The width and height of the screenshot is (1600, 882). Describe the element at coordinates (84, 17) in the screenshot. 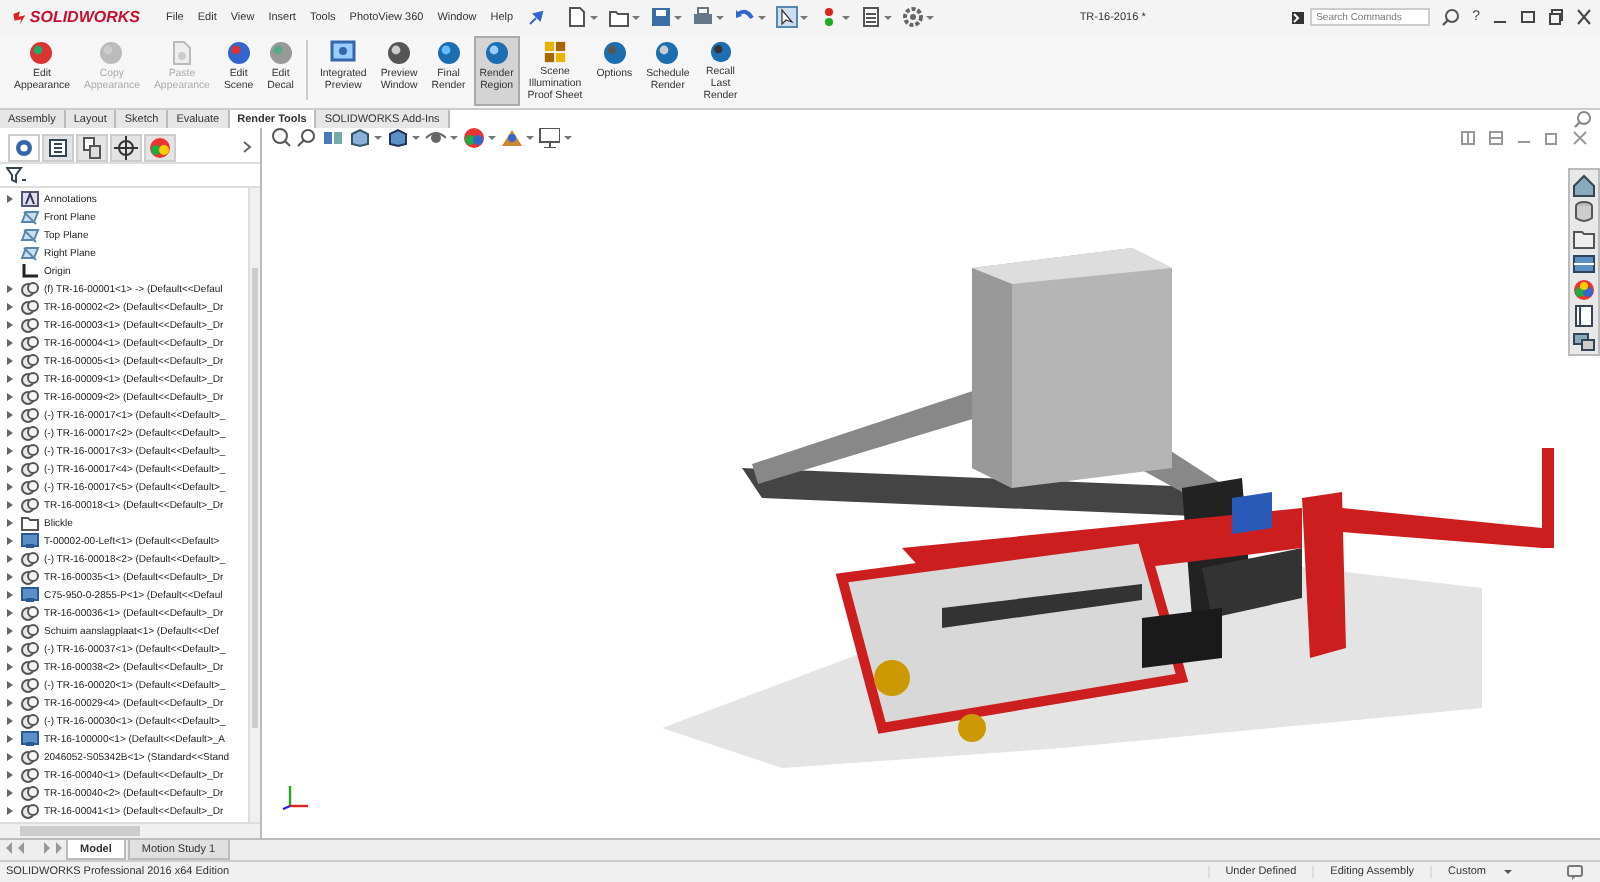

I see `logo-text: SOLIDWORKS` at that location.